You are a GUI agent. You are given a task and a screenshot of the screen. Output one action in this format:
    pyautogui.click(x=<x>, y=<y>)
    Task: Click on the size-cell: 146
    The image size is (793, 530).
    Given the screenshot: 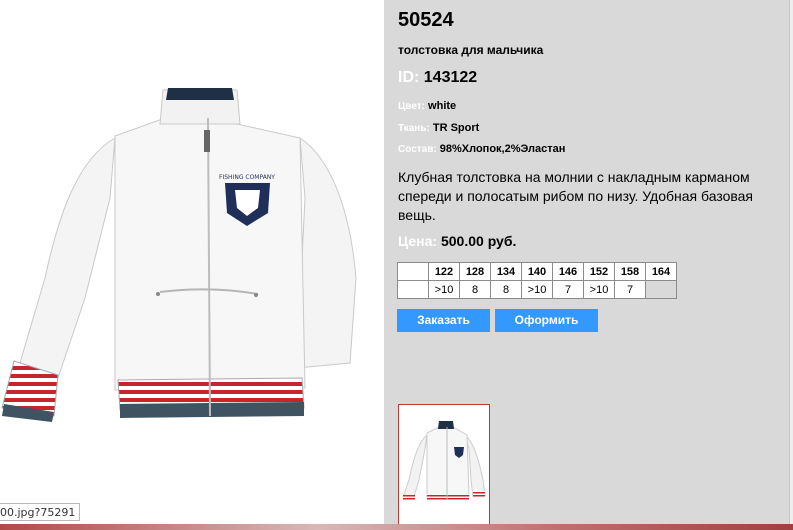 What is the action you would take?
    pyautogui.click(x=568, y=271)
    